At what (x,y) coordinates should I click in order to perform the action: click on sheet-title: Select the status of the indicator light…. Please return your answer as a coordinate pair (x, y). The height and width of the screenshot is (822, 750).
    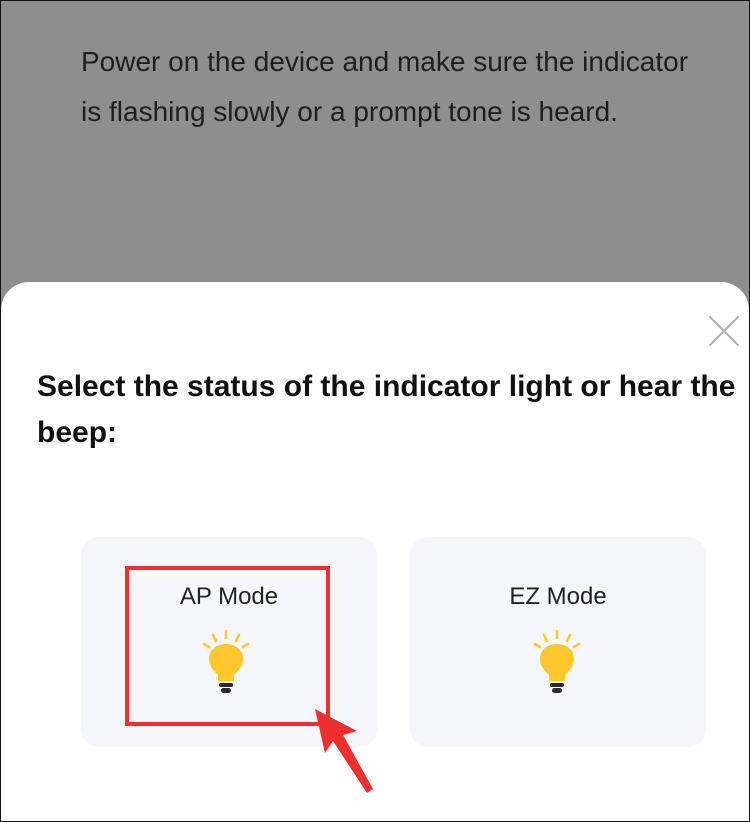
    Looking at the image, I should click on (386, 409).